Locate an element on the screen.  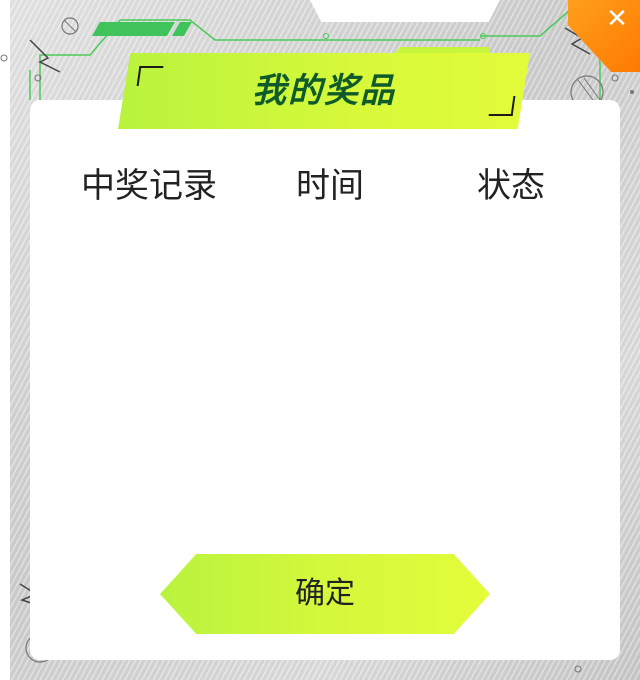
column-header-status: 状态 is located at coordinates (511, 186).